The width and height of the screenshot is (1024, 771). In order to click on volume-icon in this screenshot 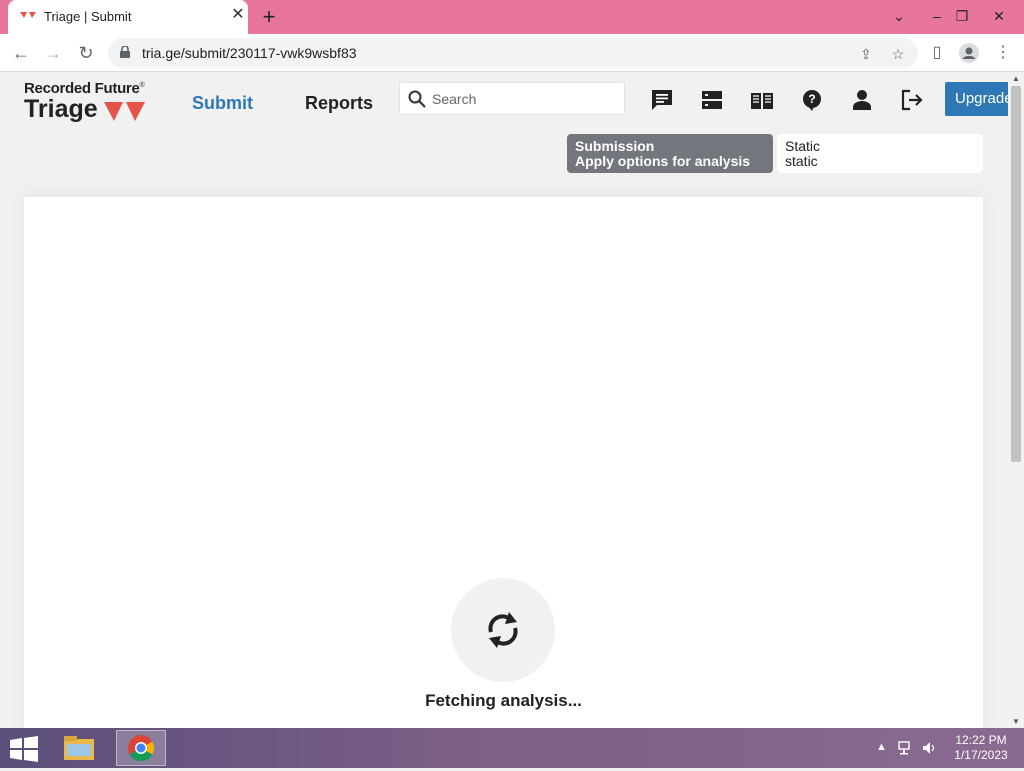, I will do `click(930, 748)`.